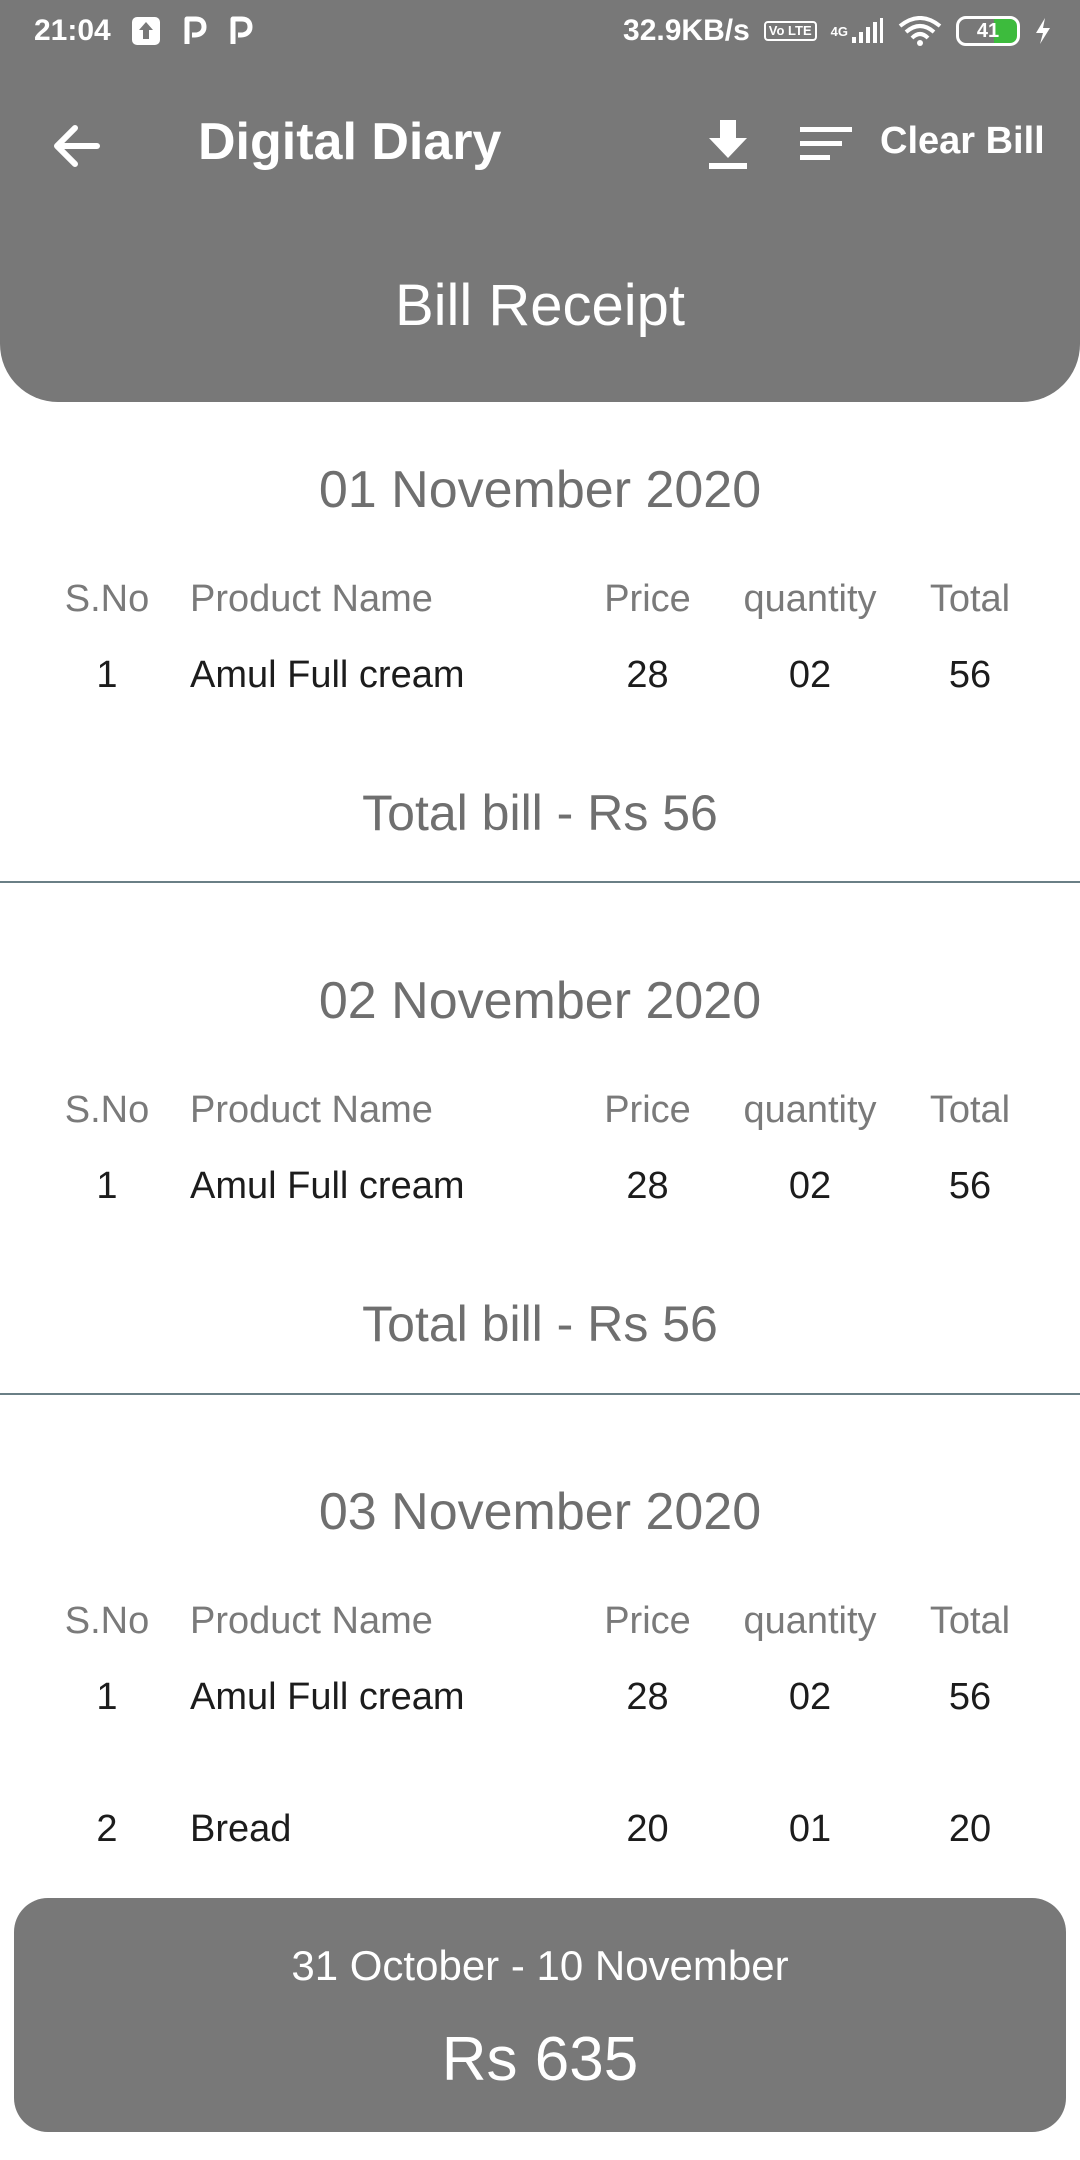 The image size is (1080, 2160). I want to click on arrow-back-icon, so click(77, 146).